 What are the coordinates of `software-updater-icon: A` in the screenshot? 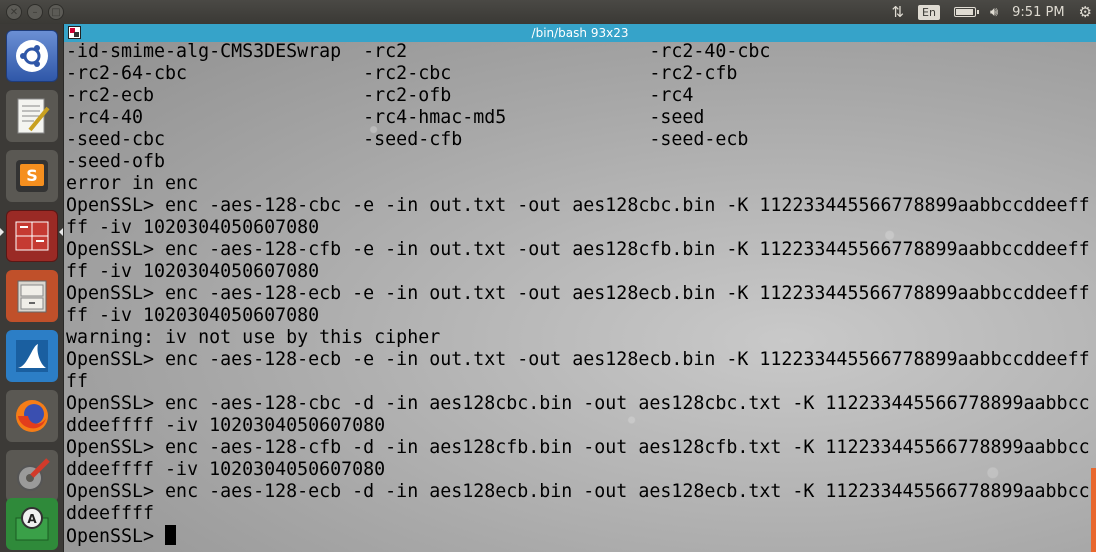 It's located at (32, 524).